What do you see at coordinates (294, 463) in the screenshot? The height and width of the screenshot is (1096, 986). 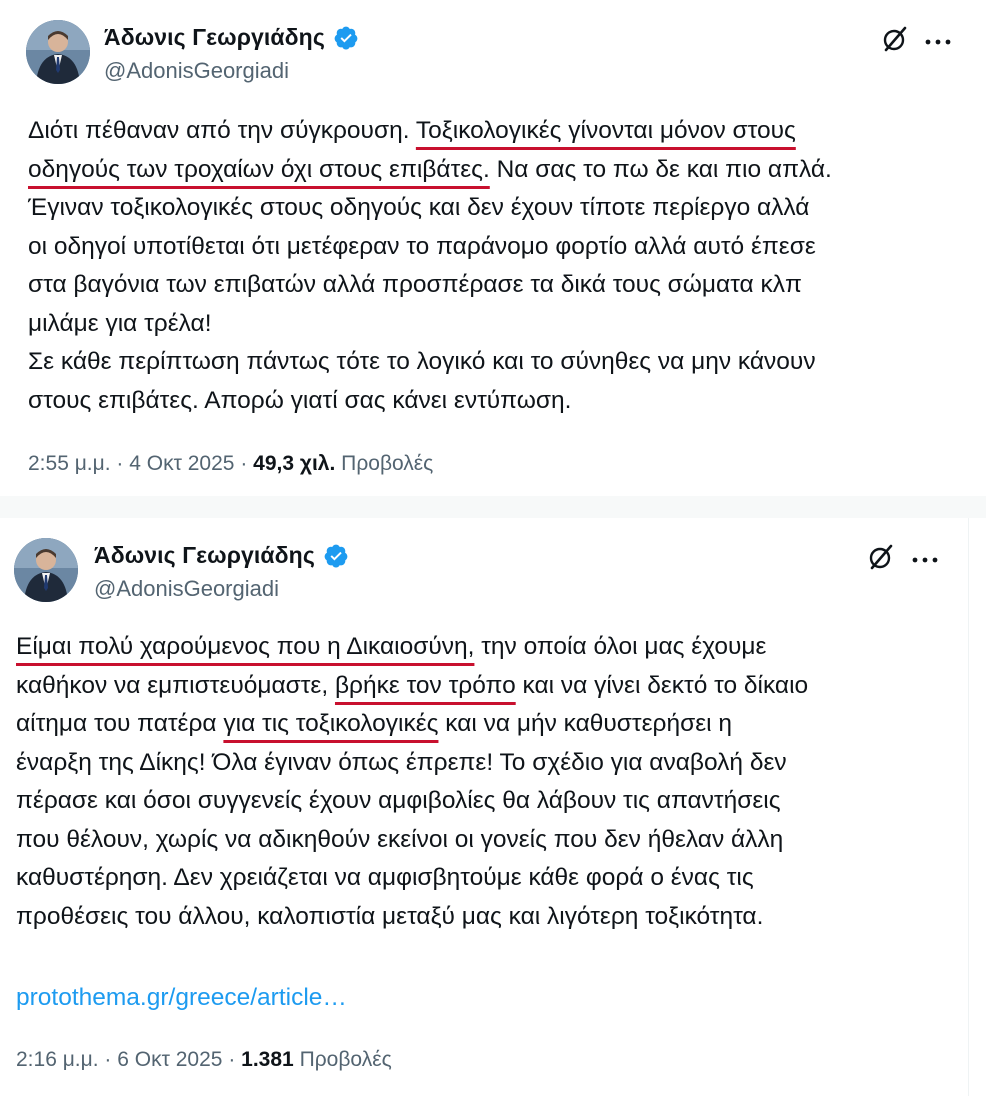 I see `views-count: 49,3 χιλ.` at bounding box center [294, 463].